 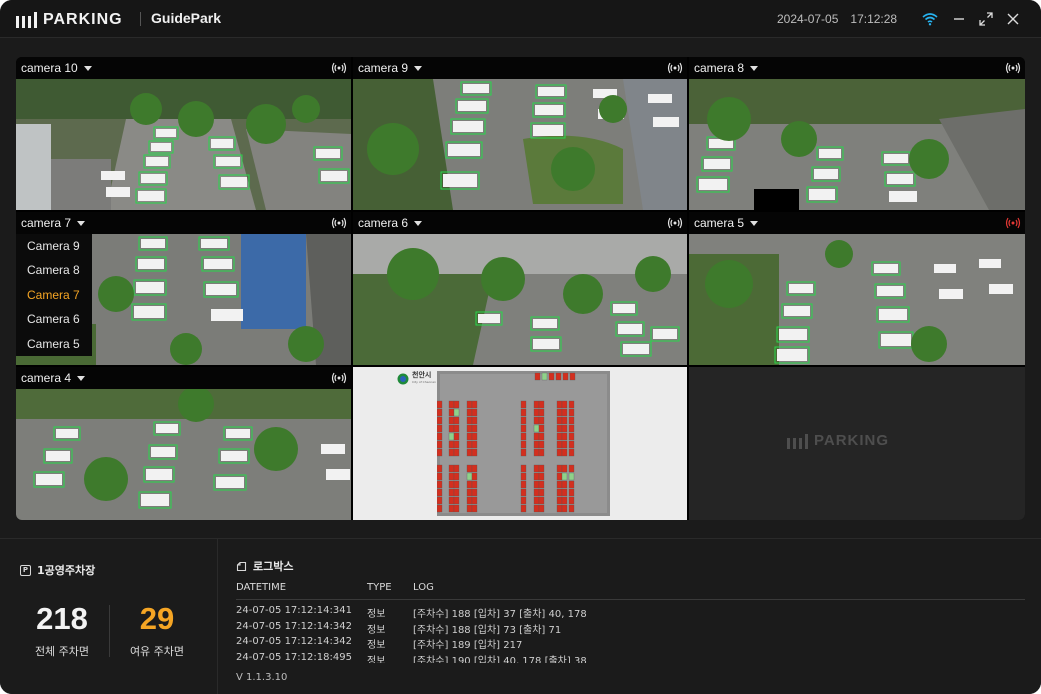 I want to click on dropdown-item: Camera 5, so click(x=54, y=344).